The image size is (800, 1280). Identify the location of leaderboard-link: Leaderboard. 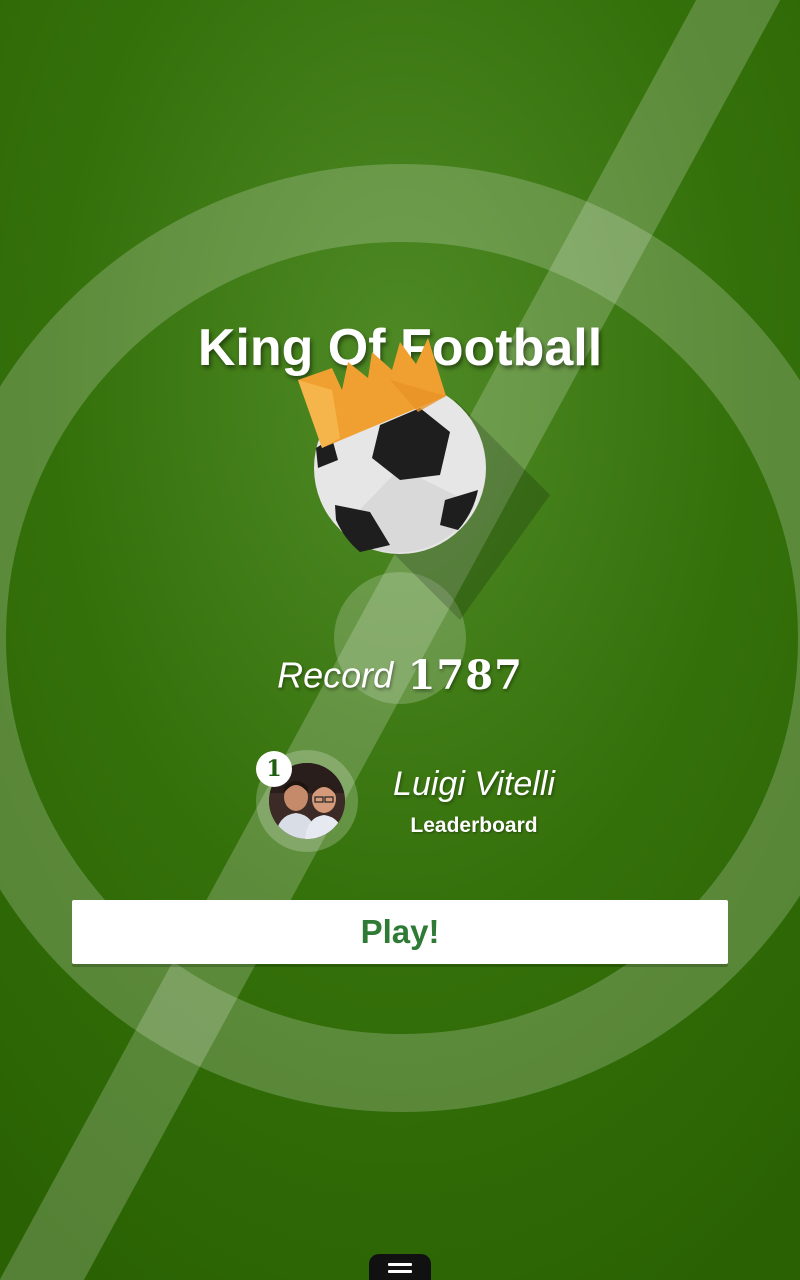
(474, 826).